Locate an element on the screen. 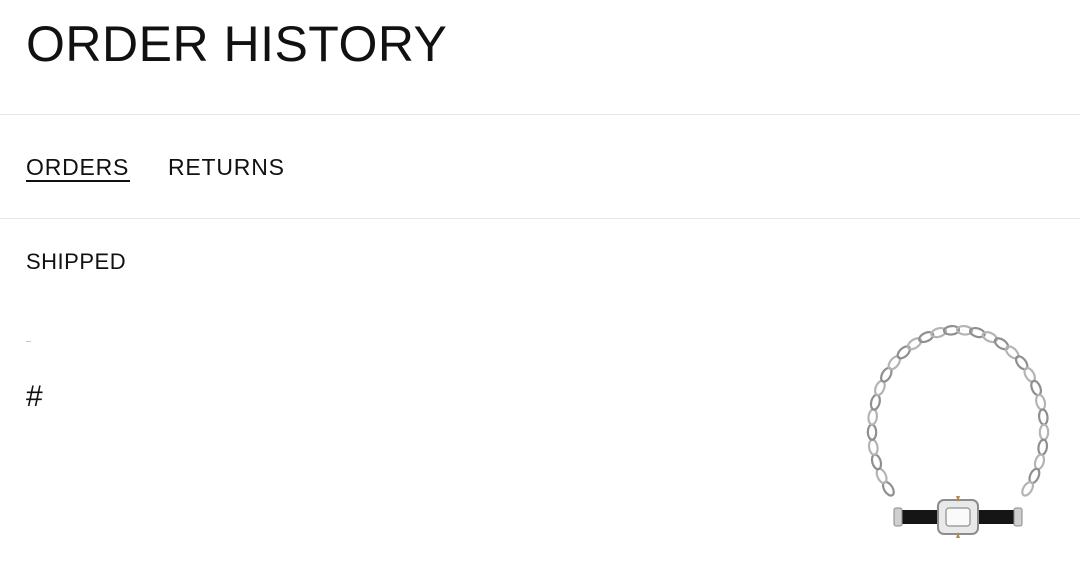 This screenshot has height=588, width=1080. tab-orders: ORDERS is located at coordinates (77, 167).